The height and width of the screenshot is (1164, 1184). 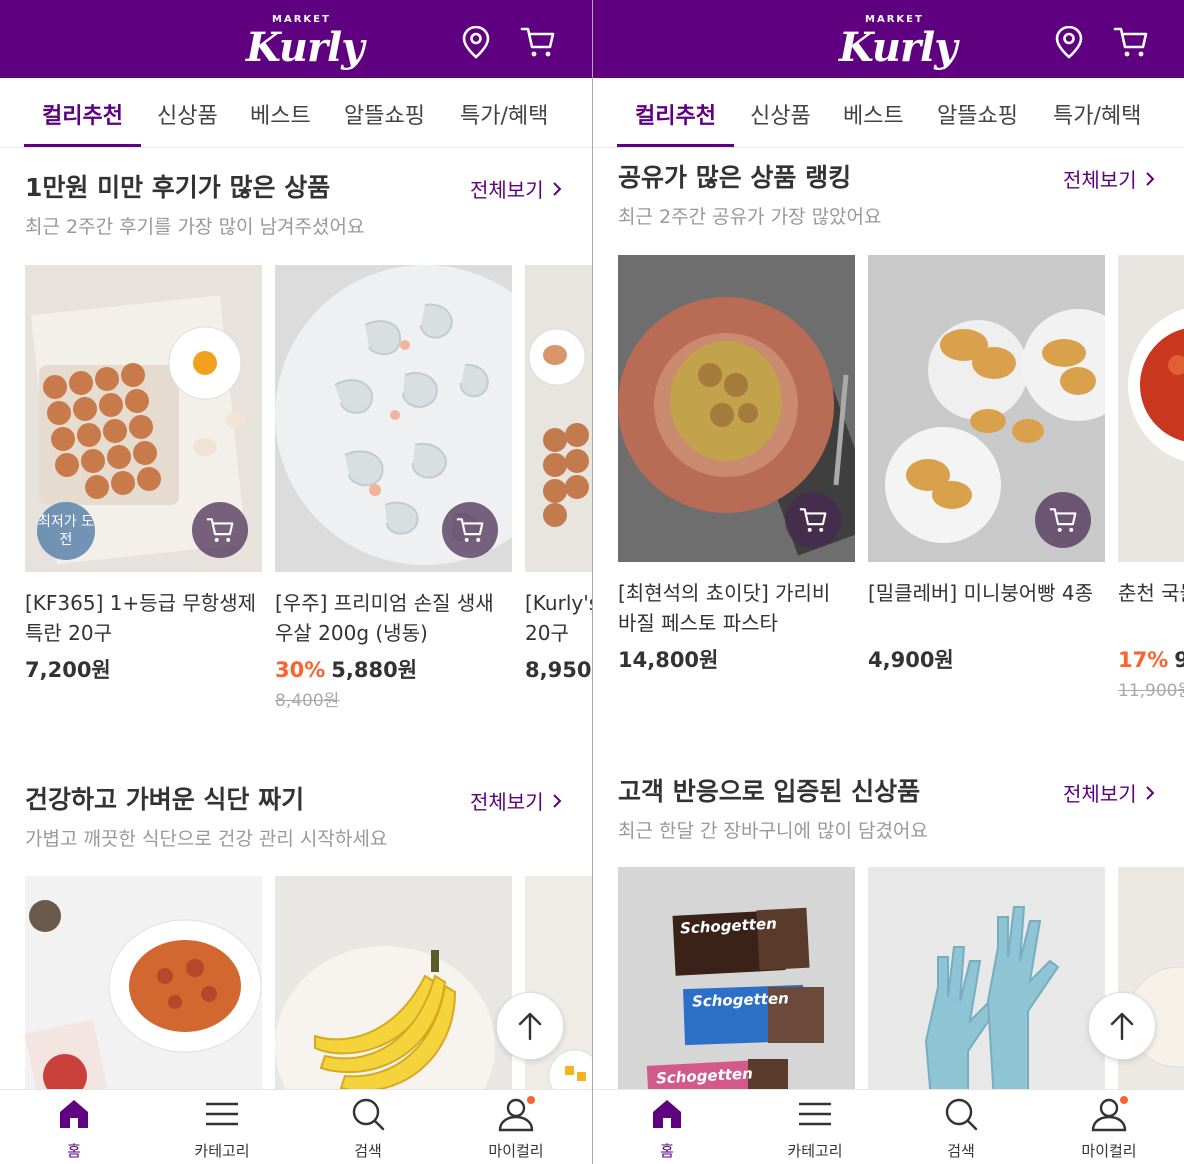 I want to click on product-image-pesto-pasta, so click(x=736, y=408).